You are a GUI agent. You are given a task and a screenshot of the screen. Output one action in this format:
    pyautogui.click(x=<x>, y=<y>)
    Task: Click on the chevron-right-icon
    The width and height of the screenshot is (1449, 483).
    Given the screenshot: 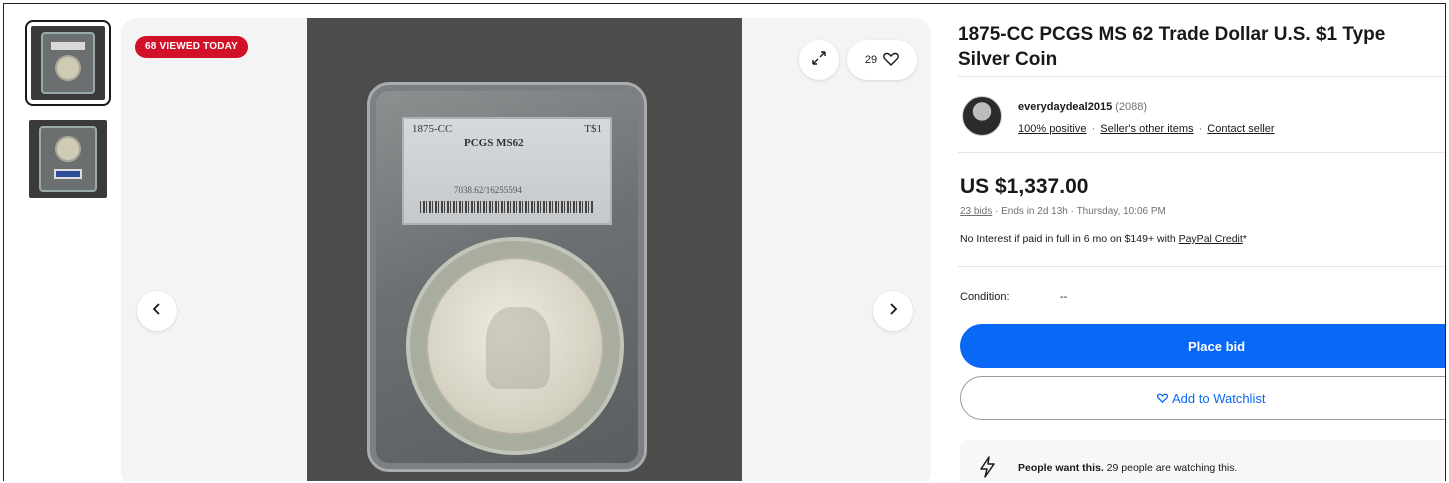 What is the action you would take?
    pyautogui.click(x=893, y=311)
    